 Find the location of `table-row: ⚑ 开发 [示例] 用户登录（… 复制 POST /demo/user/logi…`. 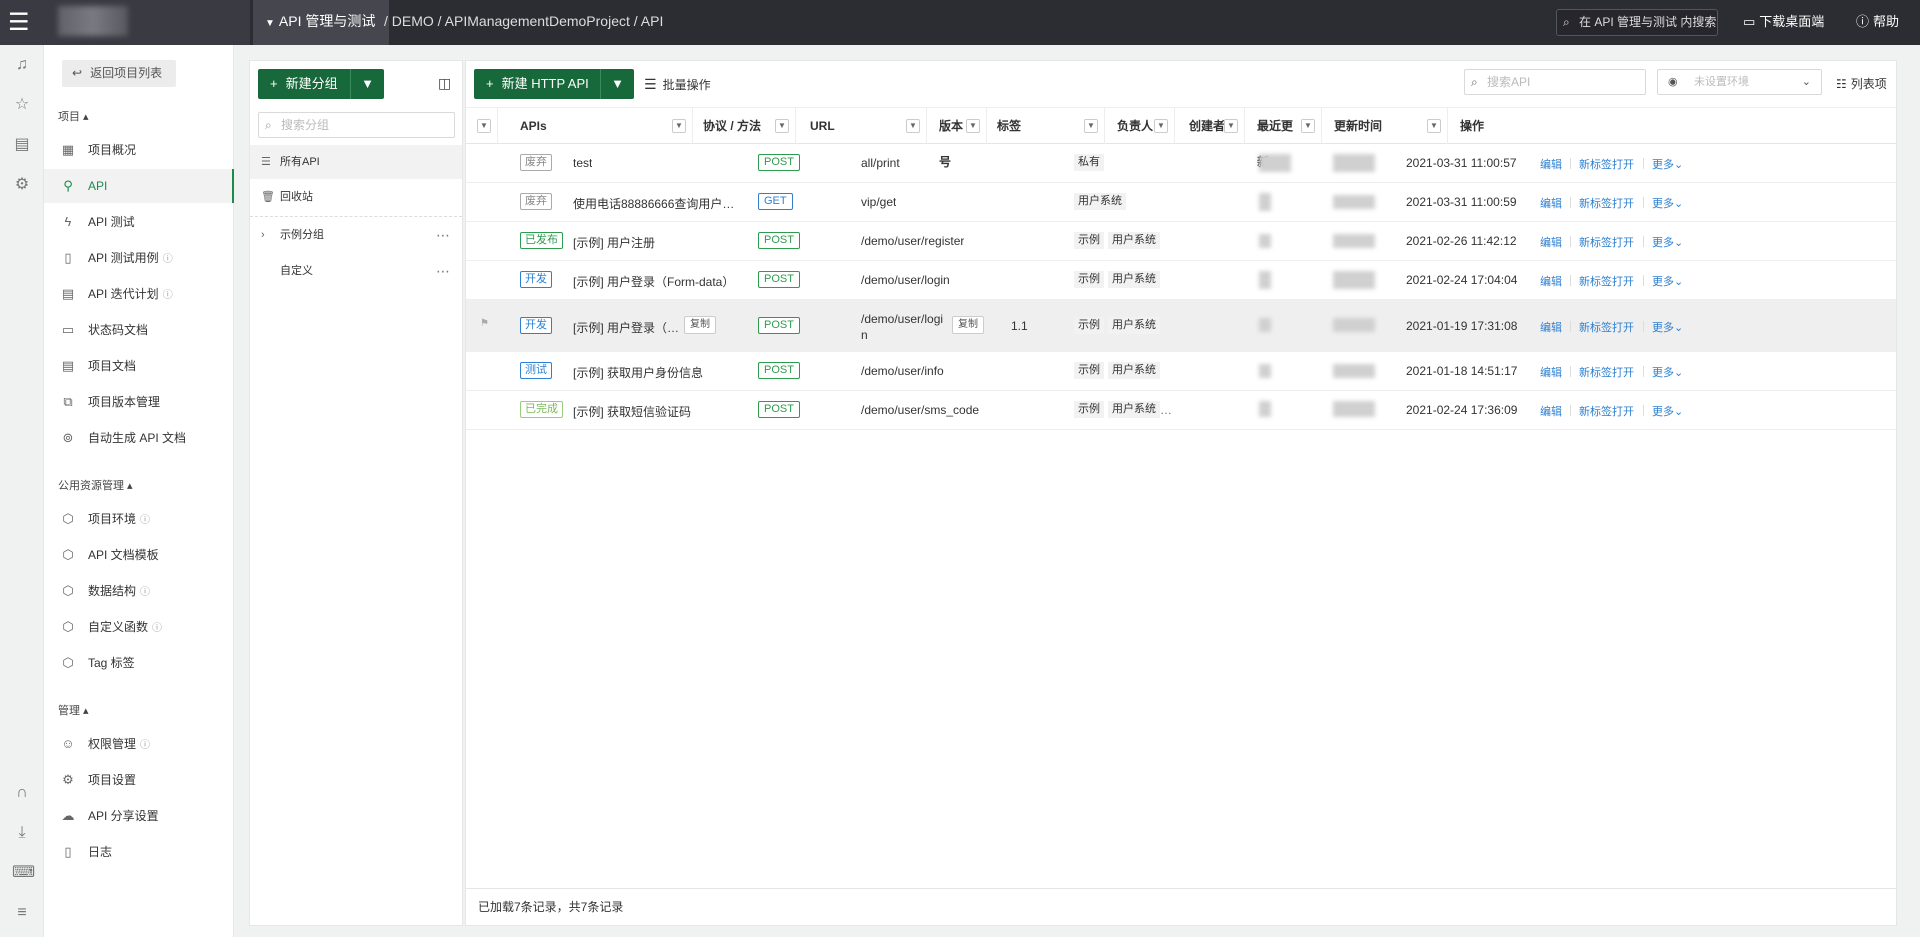

table-row: ⚑ 开发 [示例] 用户登录（… 复制 POST /demo/user/logi… is located at coordinates (1181, 326).